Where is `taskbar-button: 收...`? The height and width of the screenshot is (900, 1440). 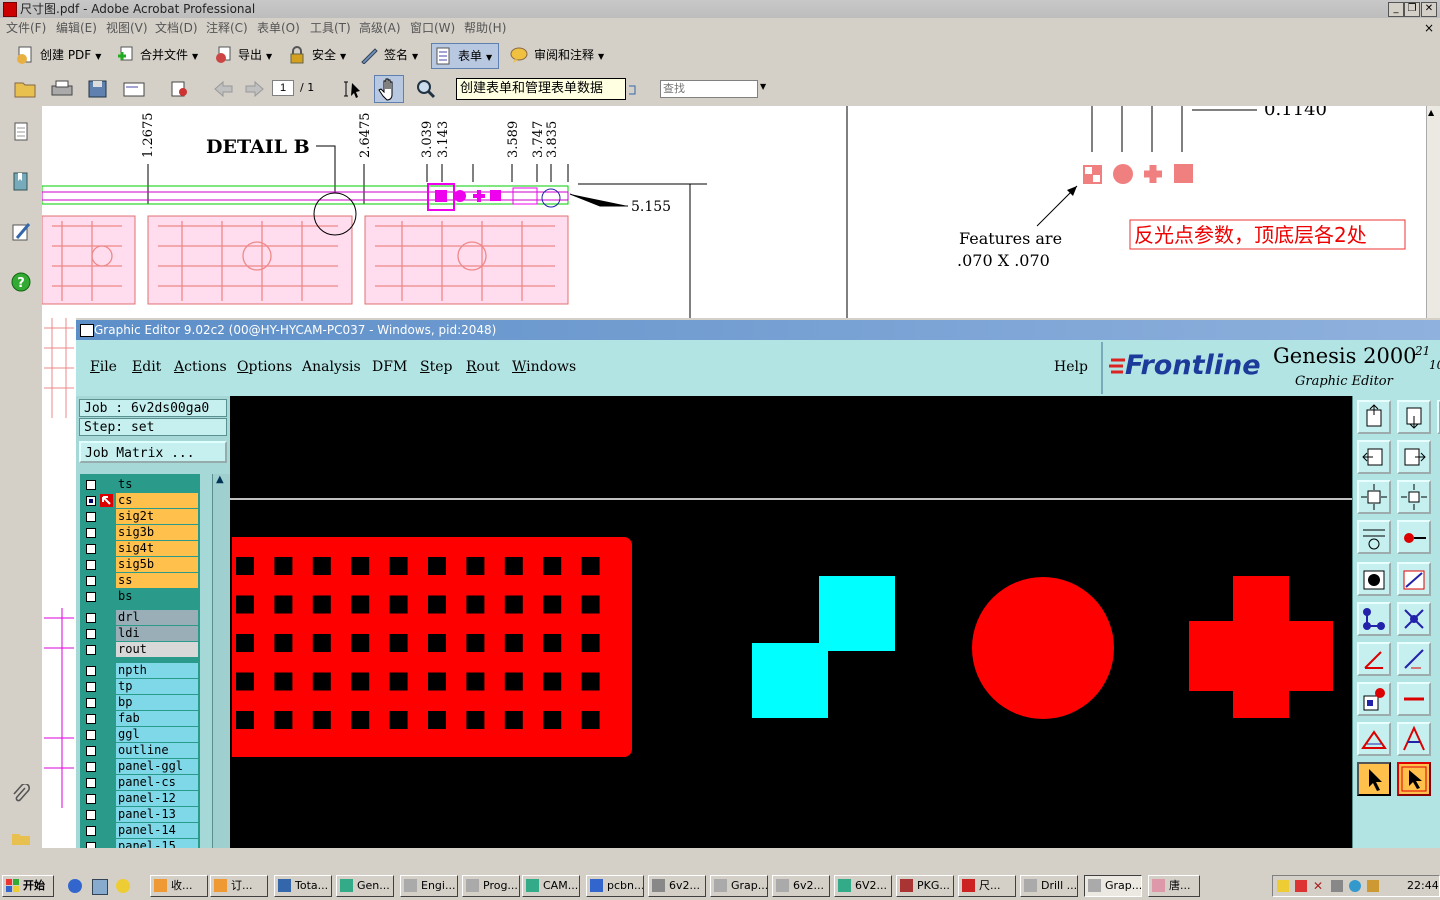
taskbar-button: 收... is located at coordinates (179, 886).